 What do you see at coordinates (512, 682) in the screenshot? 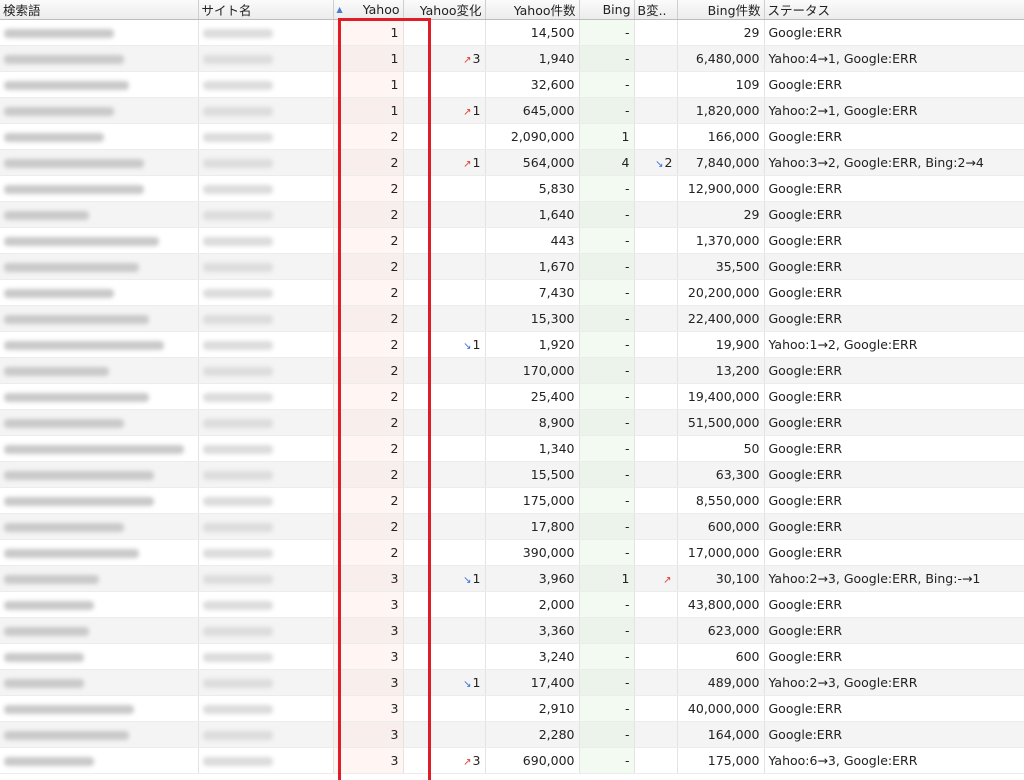
I see `table-row: 3 ↘1 17,400 - 489,000 Yahoo:2→3, Google:ERR` at bounding box center [512, 682].